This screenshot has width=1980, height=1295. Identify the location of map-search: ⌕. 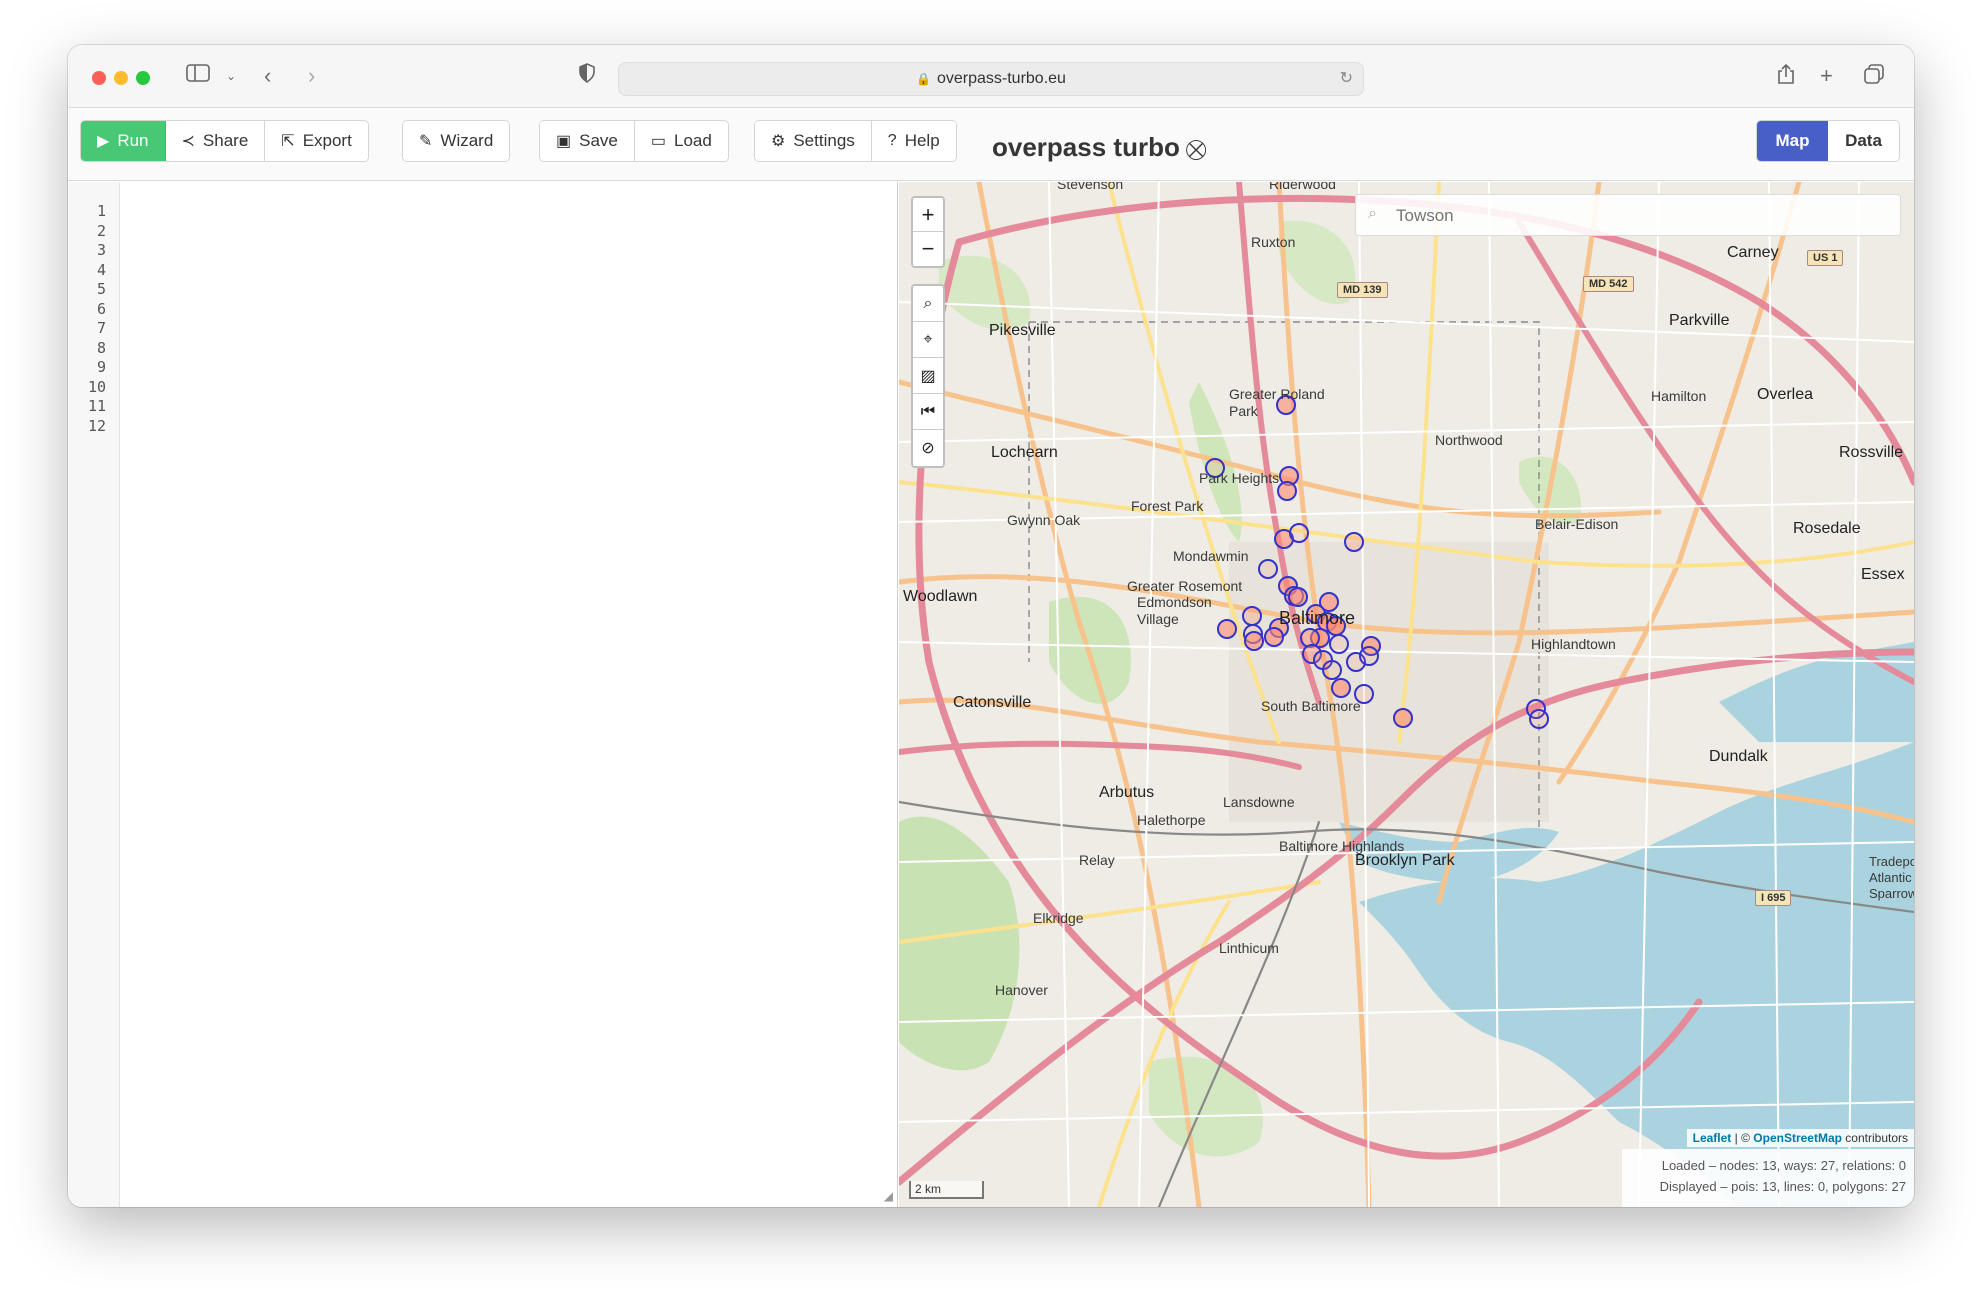
(1628, 215).